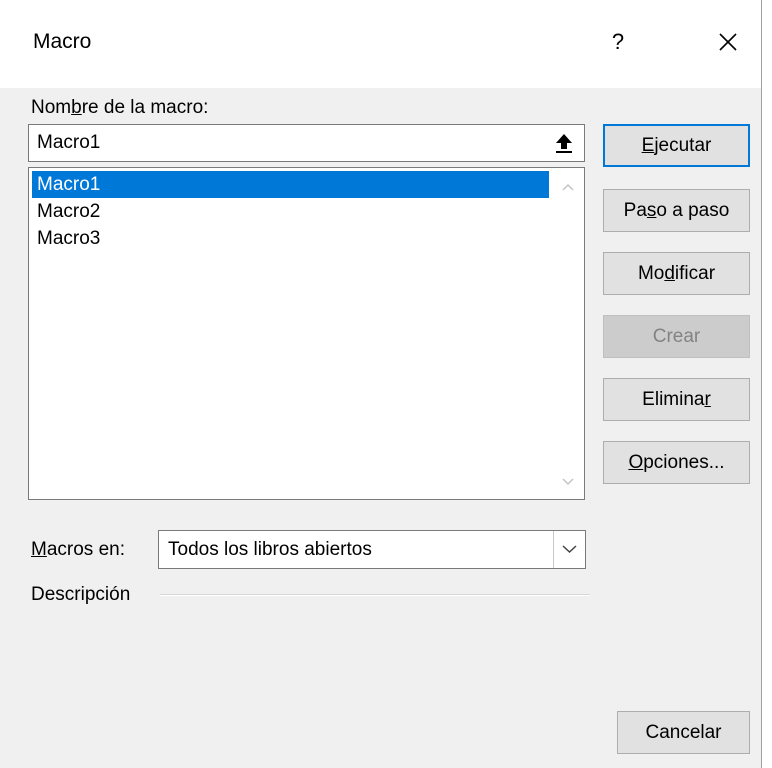 This screenshot has height=768, width=772. I want to click on dialog-title: Macro, so click(62, 41).